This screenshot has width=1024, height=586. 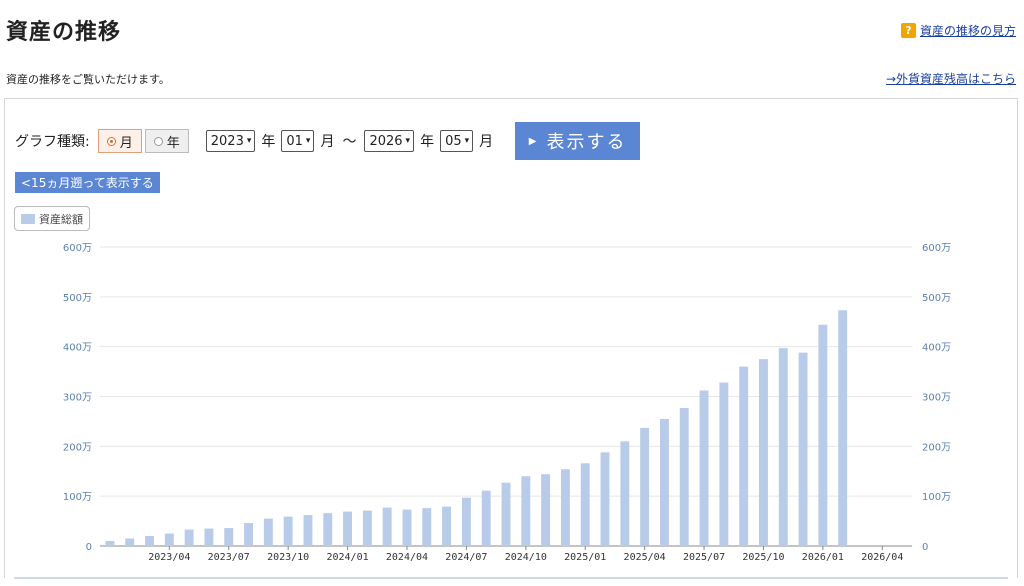 I want to click on x-tick-label: 2024/07, so click(x=466, y=557).